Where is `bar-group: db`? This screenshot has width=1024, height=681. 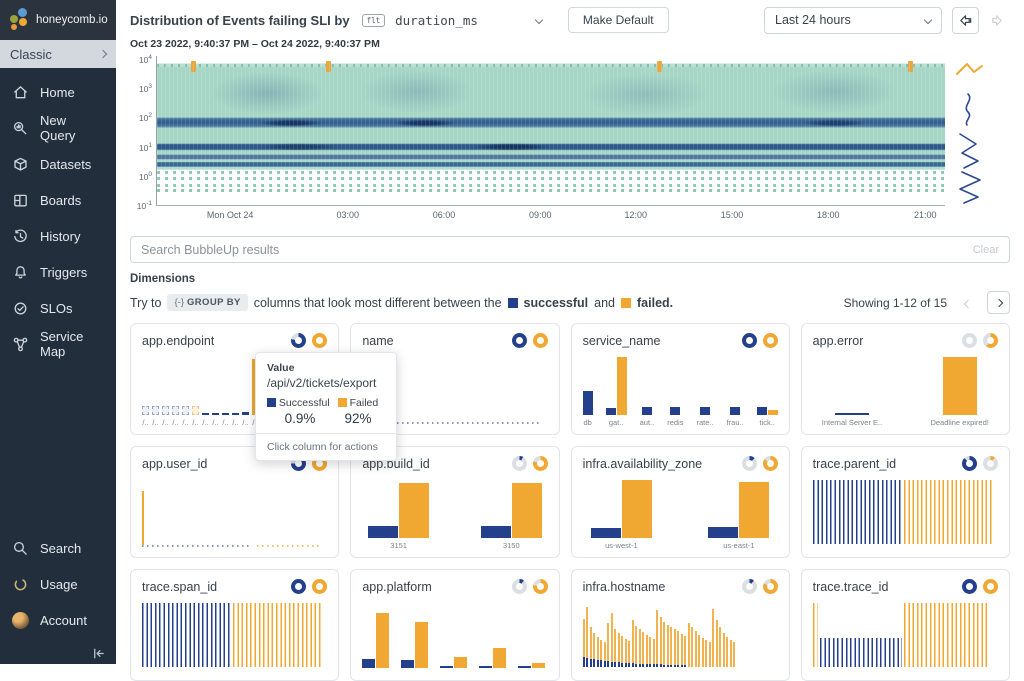
bar-group: db is located at coordinates (587, 409).